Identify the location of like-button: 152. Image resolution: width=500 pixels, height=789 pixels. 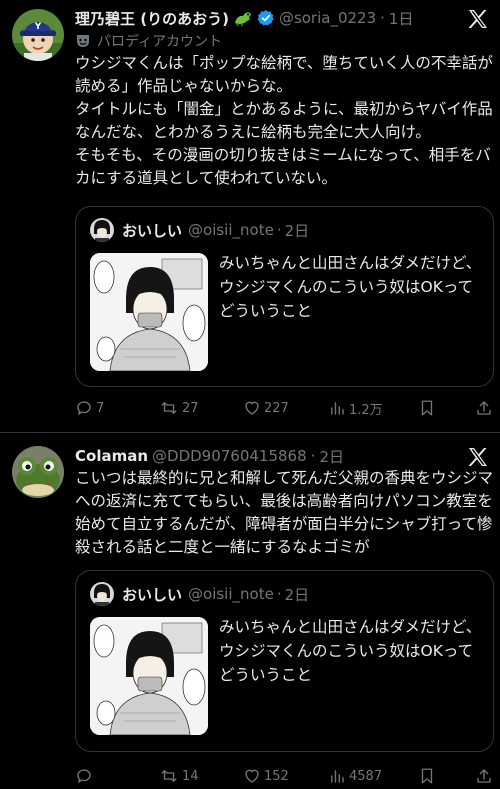
(266, 776).